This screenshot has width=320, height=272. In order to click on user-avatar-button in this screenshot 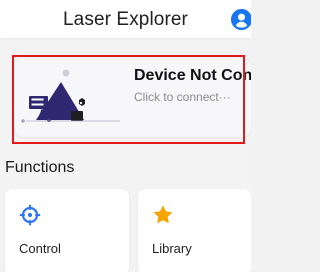, I will do `click(241, 19)`.